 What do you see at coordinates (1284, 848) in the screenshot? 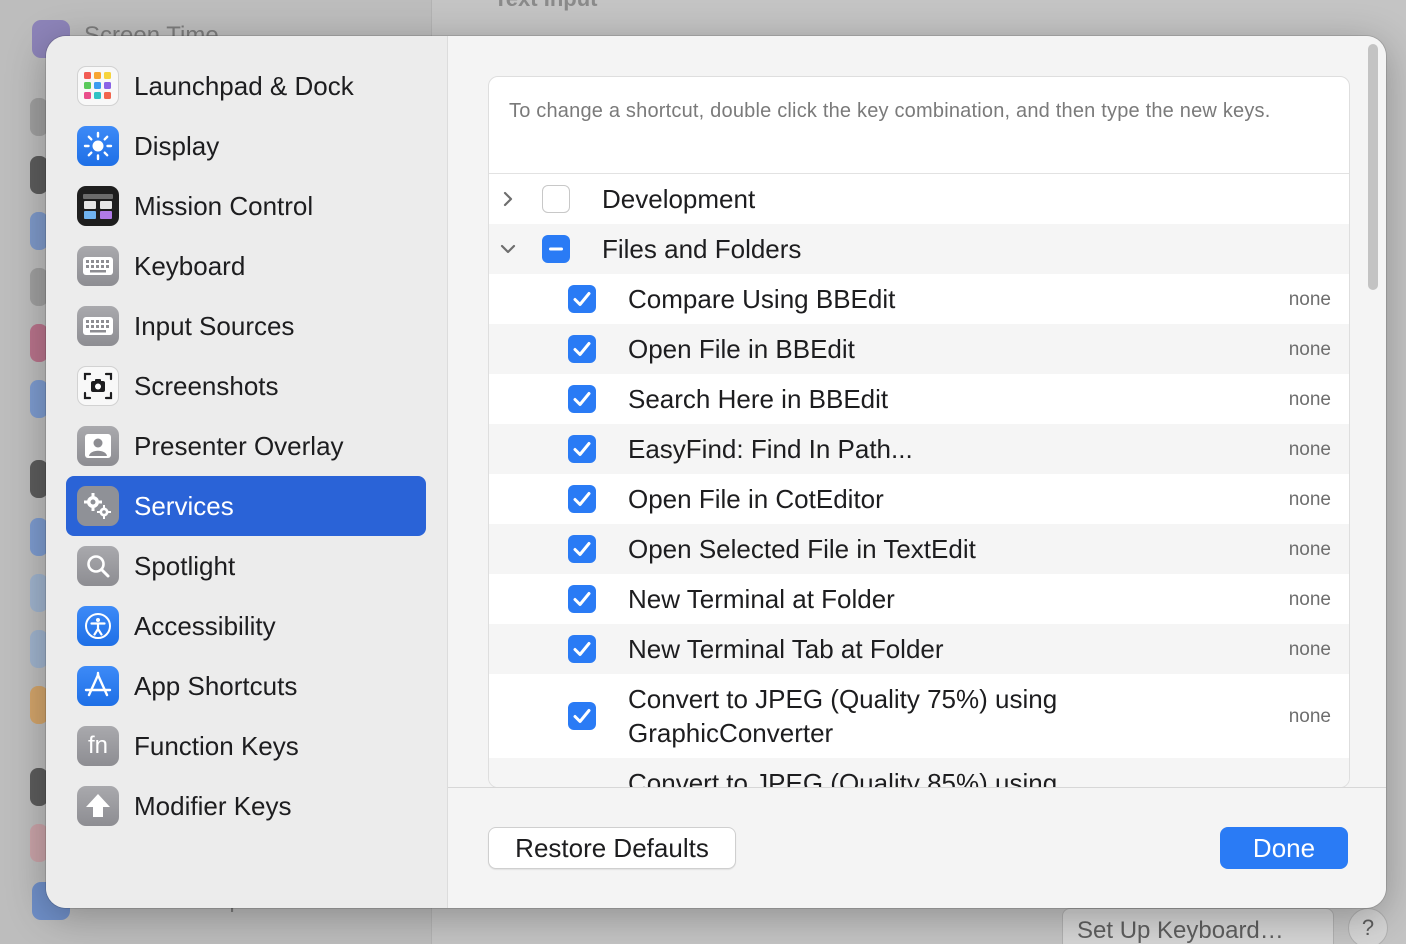
I see `done-button: Done` at bounding box center [1284, 848].